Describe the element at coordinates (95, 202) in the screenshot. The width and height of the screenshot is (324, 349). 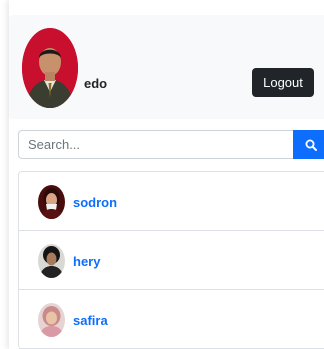
I see `user-name-link: sodron` at that location.